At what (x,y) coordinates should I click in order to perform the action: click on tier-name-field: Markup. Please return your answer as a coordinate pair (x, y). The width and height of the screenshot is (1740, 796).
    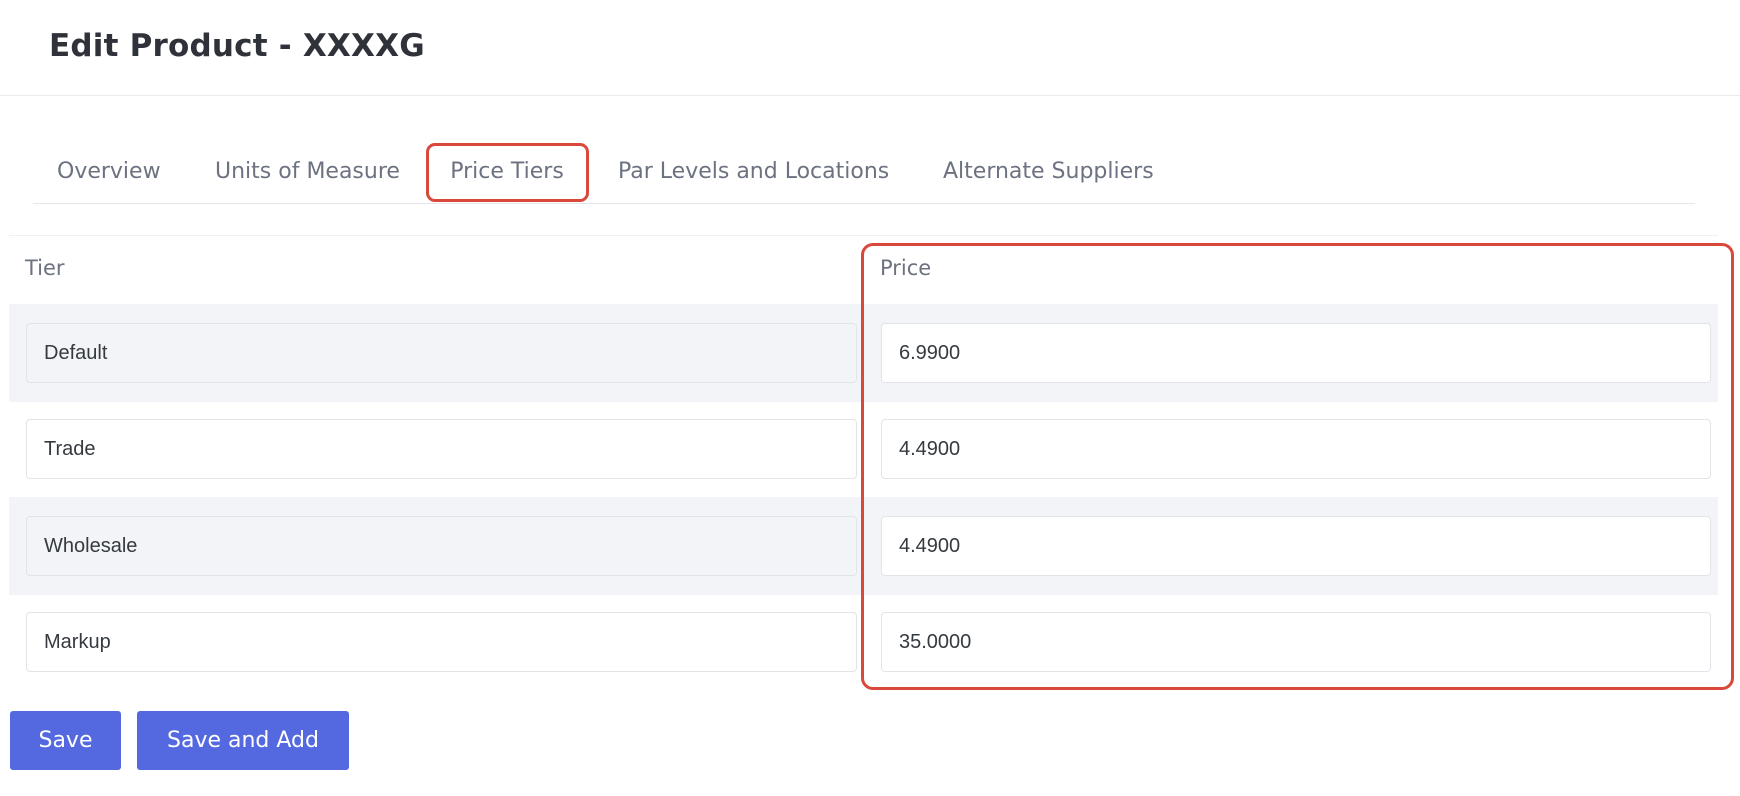
    Looking at the image, I should click on (441, 642).